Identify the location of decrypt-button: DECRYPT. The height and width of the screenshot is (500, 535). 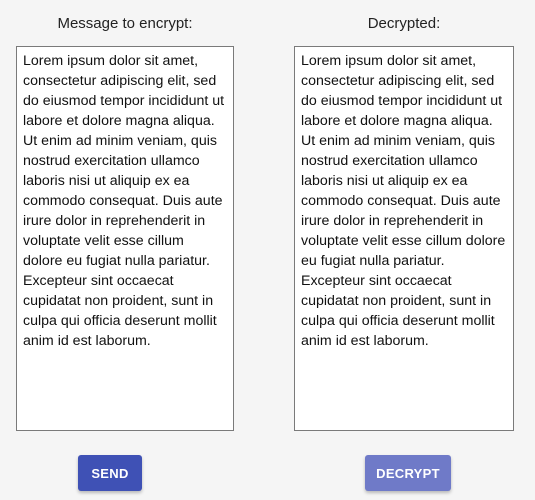
(408, 473).